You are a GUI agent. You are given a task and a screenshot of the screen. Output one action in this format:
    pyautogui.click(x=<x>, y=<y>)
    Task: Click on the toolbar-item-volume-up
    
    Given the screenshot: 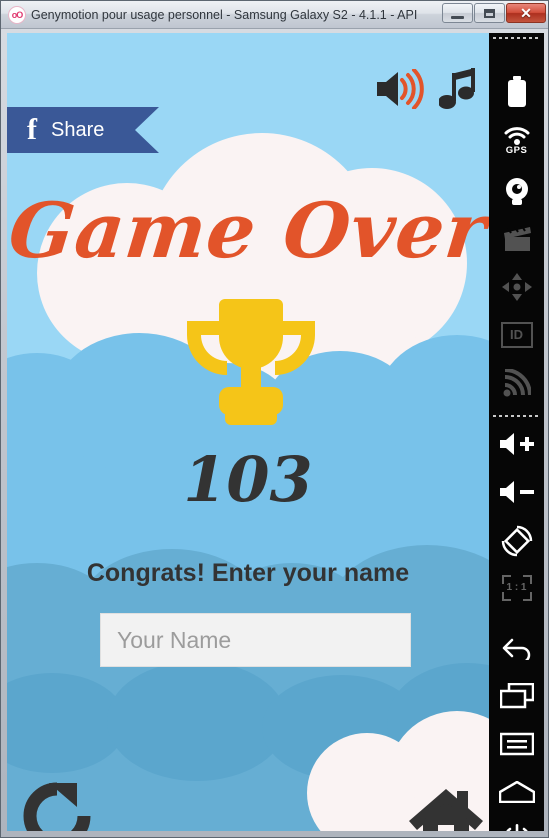 What is the action you would take?
    pyautogui.click(x=516, y=444)
    